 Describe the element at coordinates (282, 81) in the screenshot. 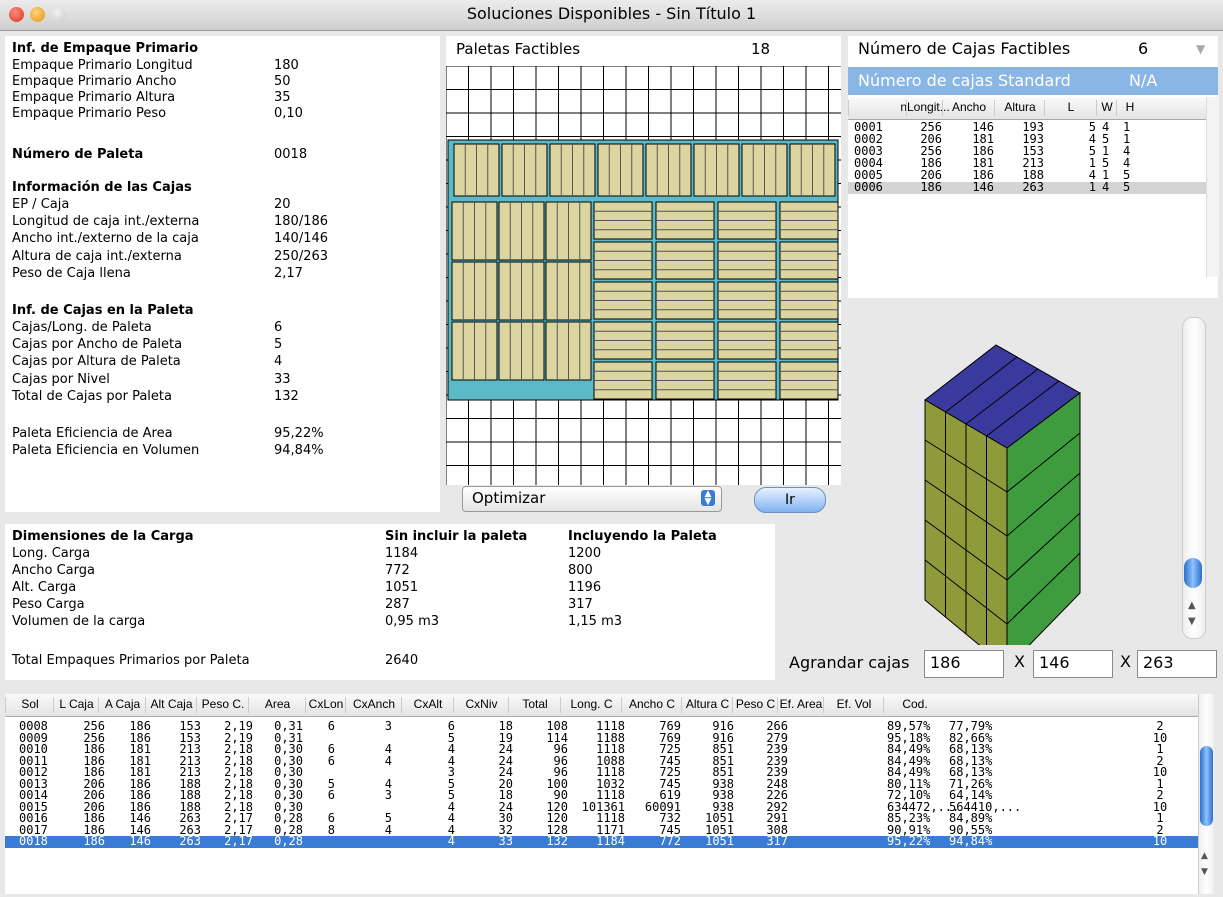

I see `info-value: 50` at that location.